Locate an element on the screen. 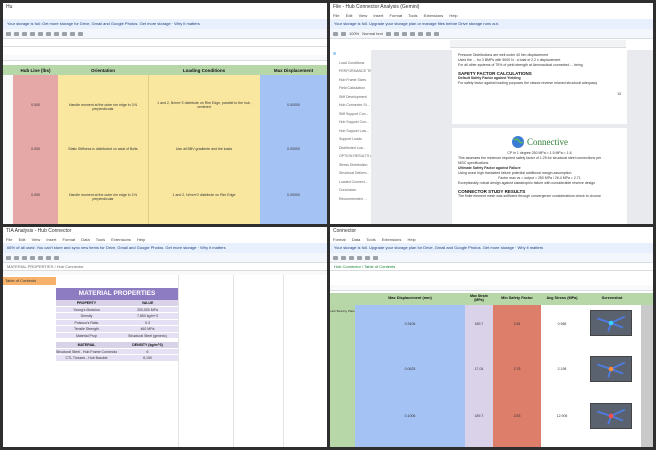  outline-item: Field Calculation is located at coordinates (350, 88).